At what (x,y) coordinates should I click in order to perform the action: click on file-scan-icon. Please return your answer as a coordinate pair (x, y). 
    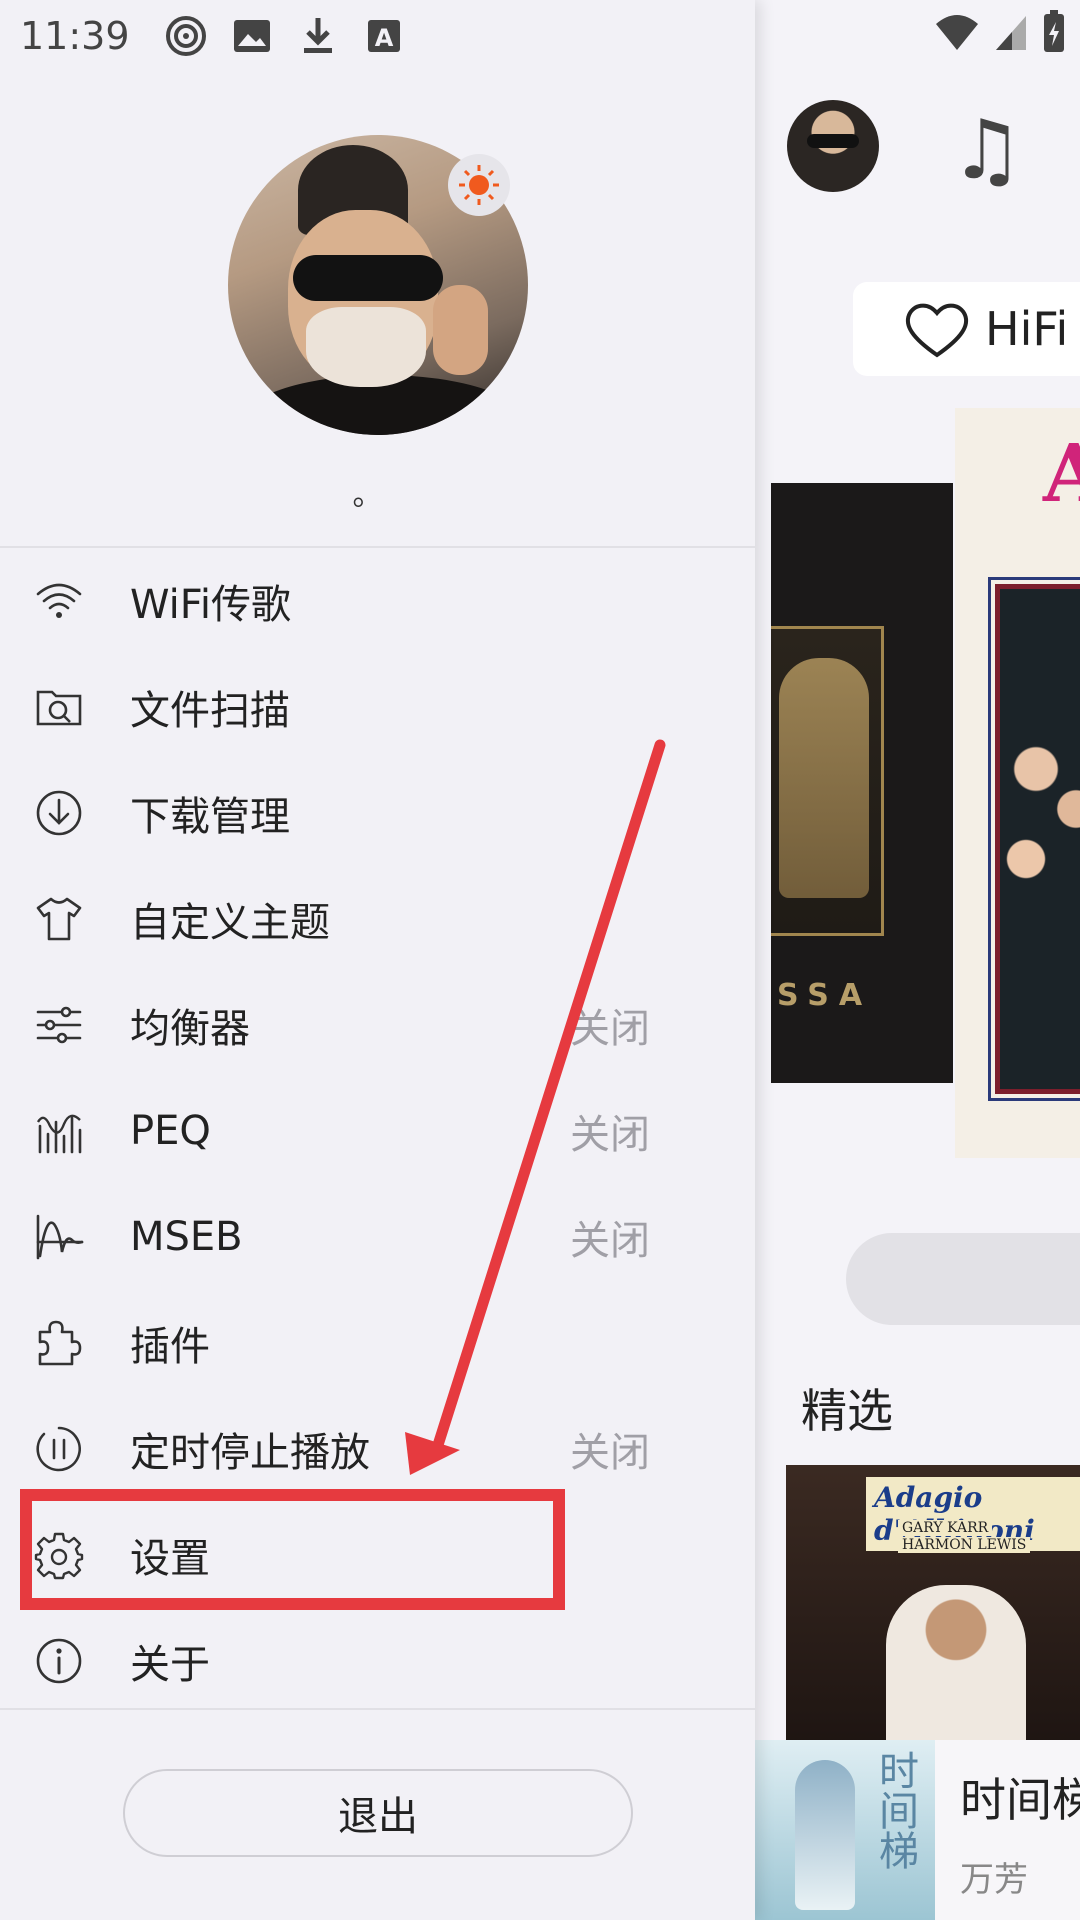
    Looking at the image, I should click on (59, 708).